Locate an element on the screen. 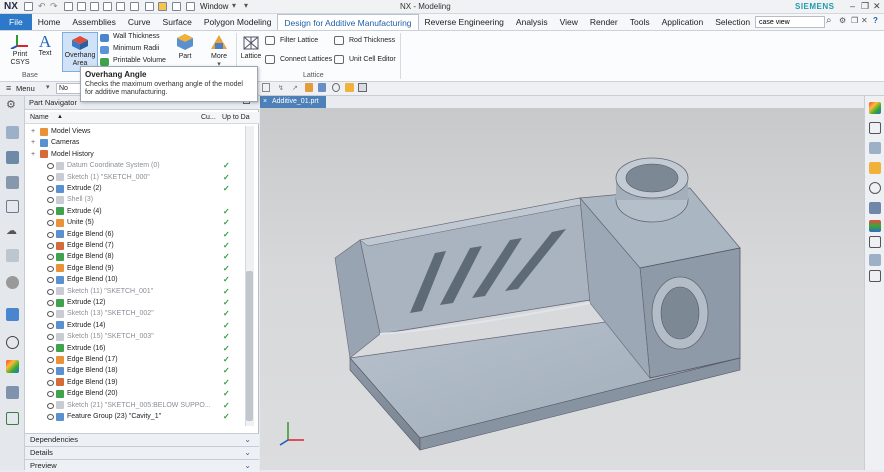  tab-surface: Surface is located at coordinates (177, 22).